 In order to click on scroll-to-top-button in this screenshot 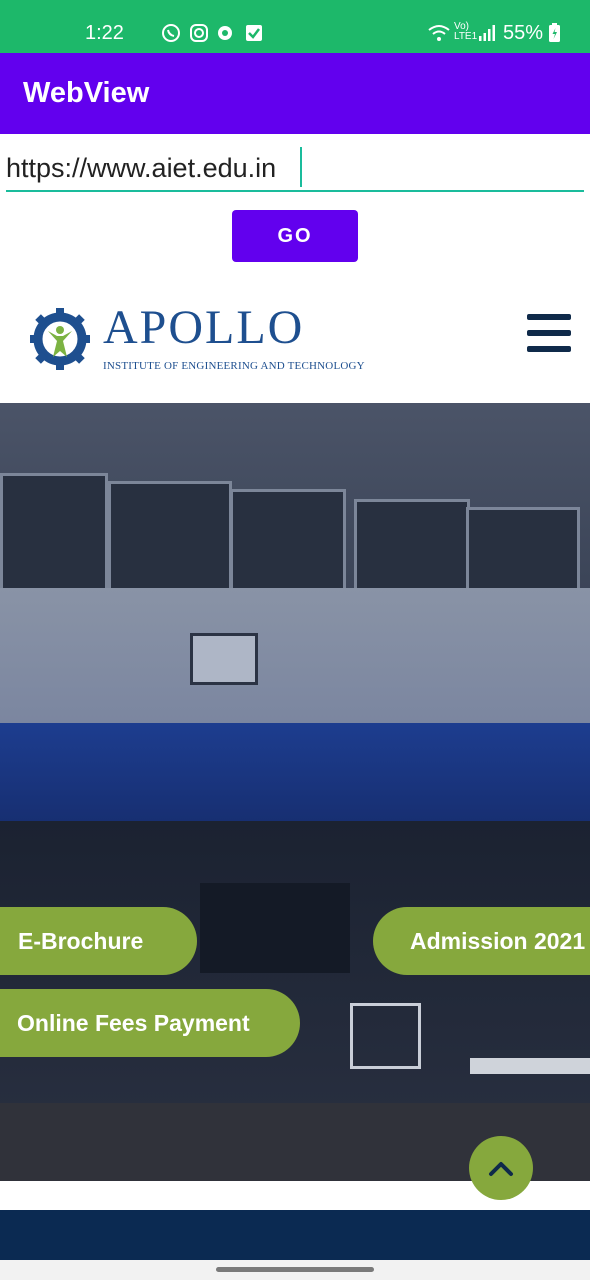, I will do `click(501, 1168)`.